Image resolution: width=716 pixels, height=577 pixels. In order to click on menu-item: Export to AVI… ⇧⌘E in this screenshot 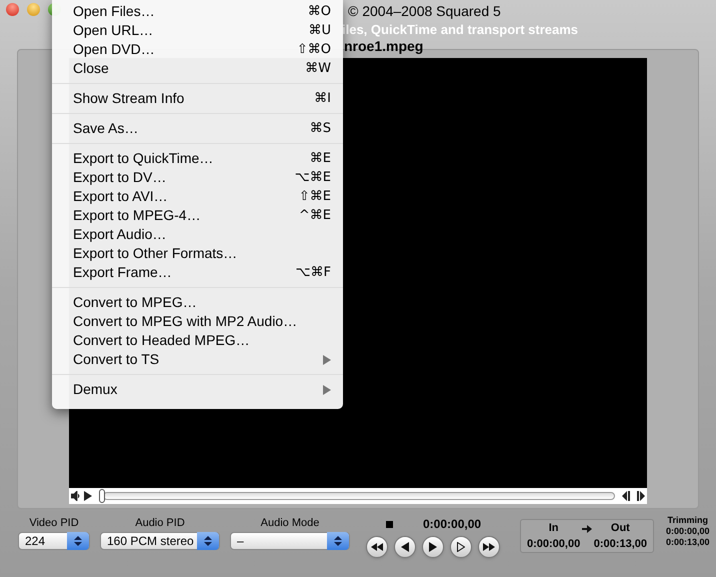, I will do `click(197, 196)`.